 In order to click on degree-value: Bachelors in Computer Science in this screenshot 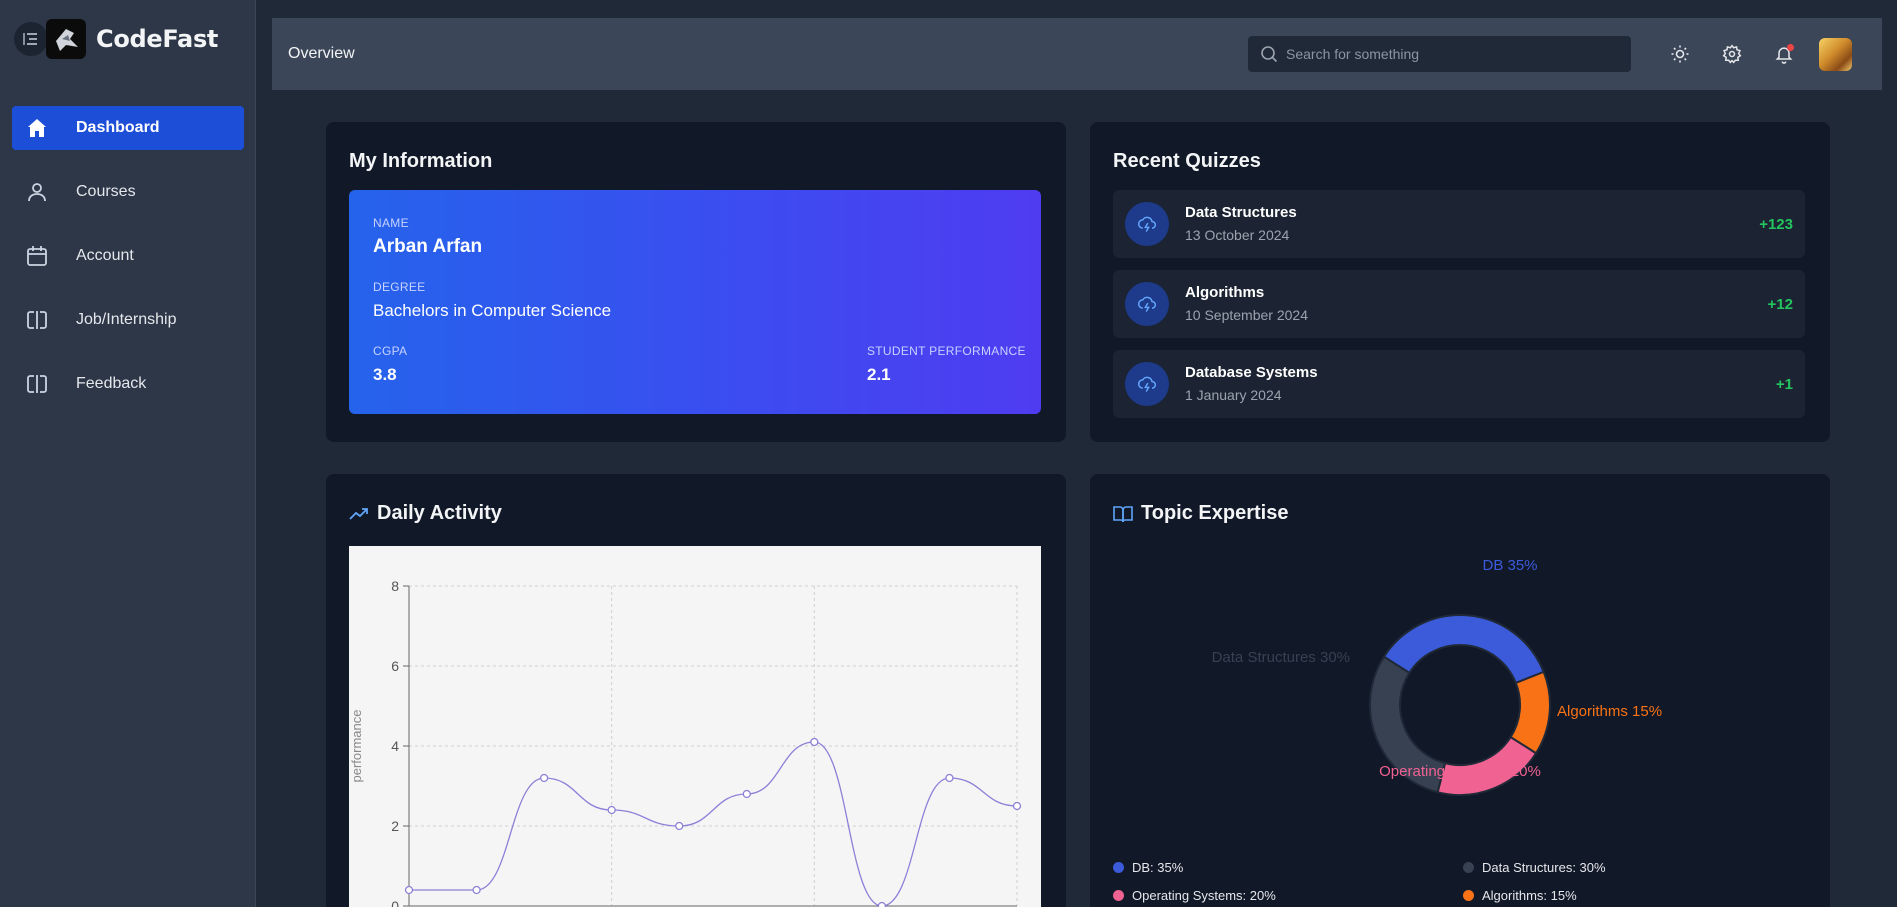, I will do `click(492, 310)`.